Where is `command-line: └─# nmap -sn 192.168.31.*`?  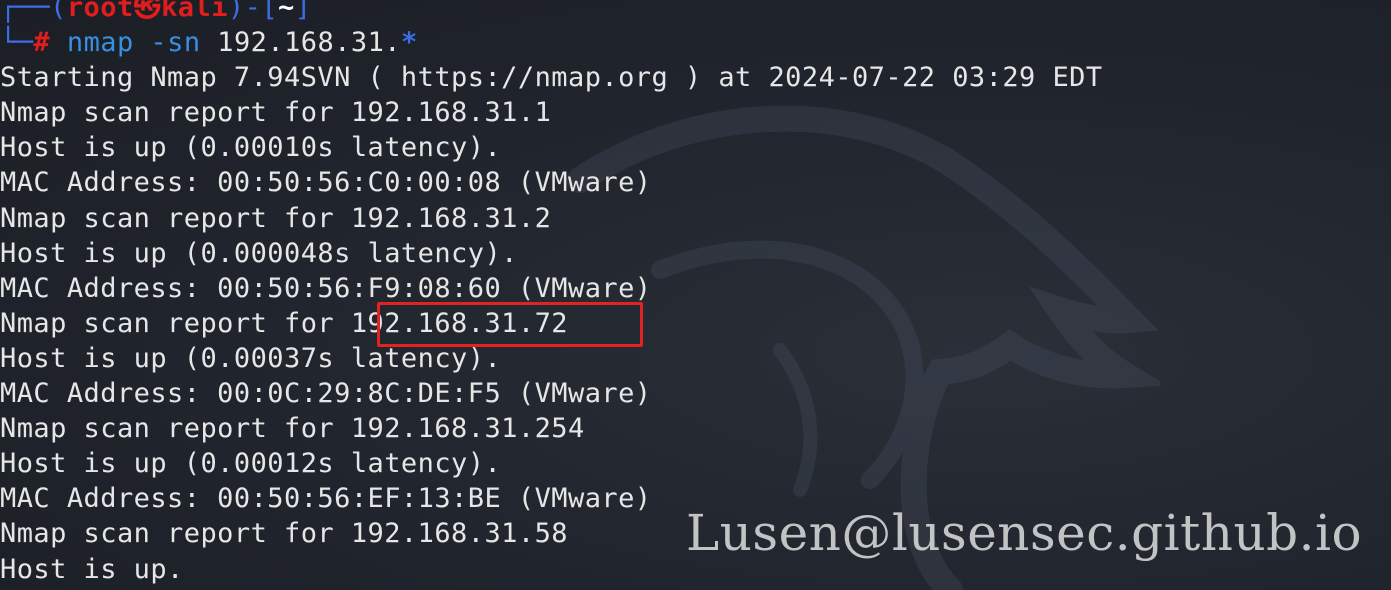 command-line: └─# nmap -sn 192.168.31.* is located at coordinates (695, 42).